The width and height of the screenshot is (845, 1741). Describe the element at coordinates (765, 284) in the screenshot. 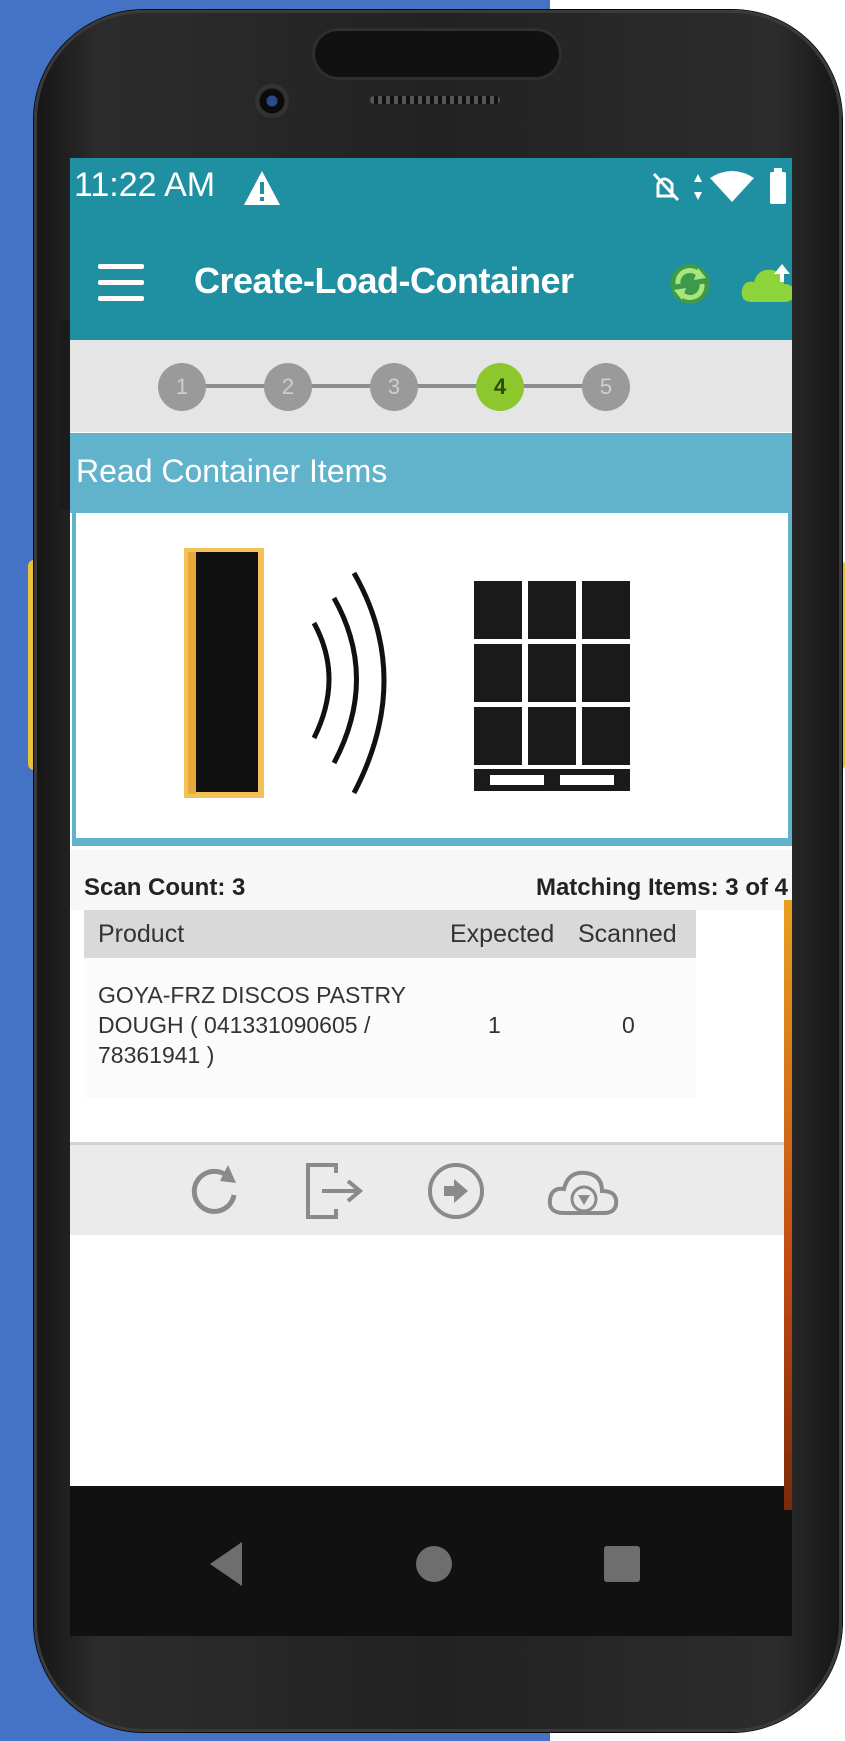

I see `cloud-upload-icon` at that location.